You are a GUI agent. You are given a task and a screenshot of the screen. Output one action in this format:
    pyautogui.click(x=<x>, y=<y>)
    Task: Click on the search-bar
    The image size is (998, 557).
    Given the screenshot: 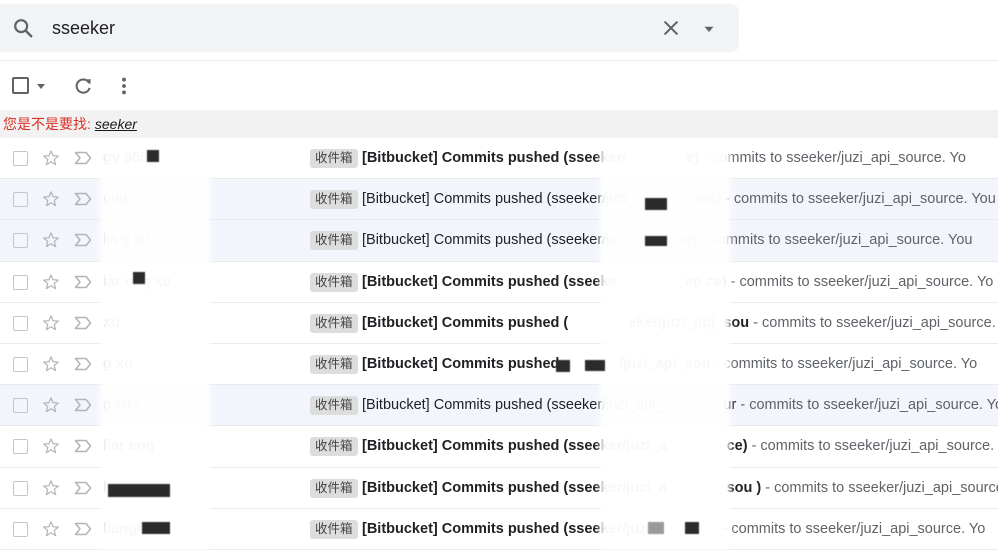 What is the action you would take?
    pyautogui.click(x=369, y=28)
    